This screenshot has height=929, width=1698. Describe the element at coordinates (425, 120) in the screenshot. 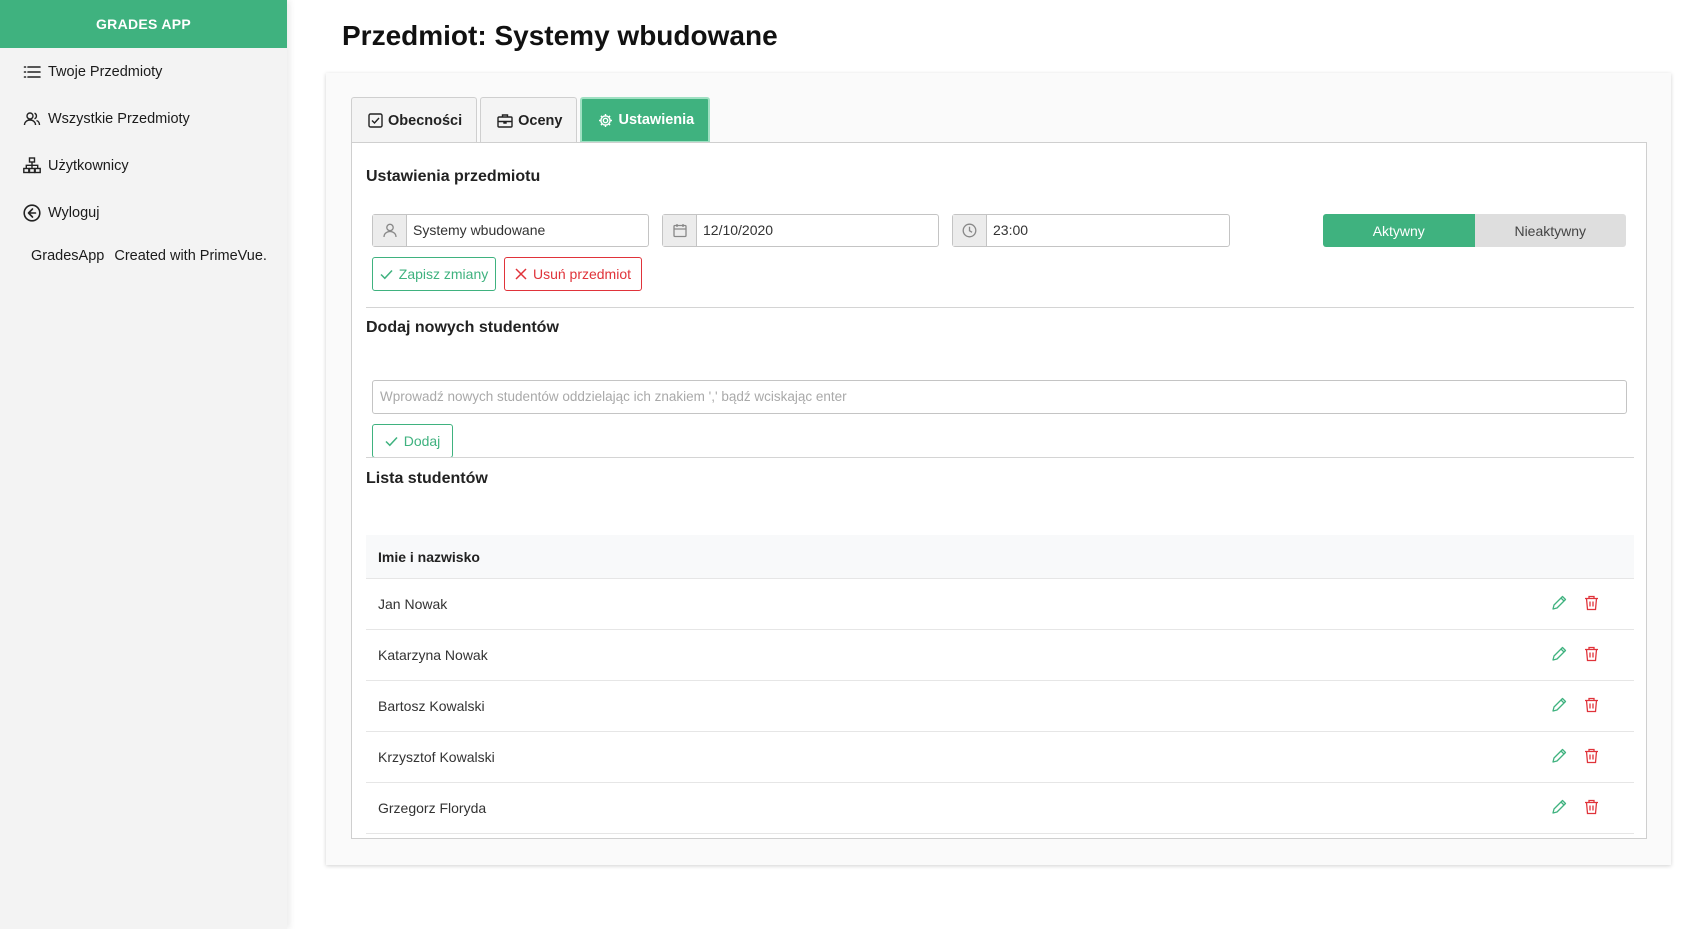

I see `tab-label: Obecności` at that location.